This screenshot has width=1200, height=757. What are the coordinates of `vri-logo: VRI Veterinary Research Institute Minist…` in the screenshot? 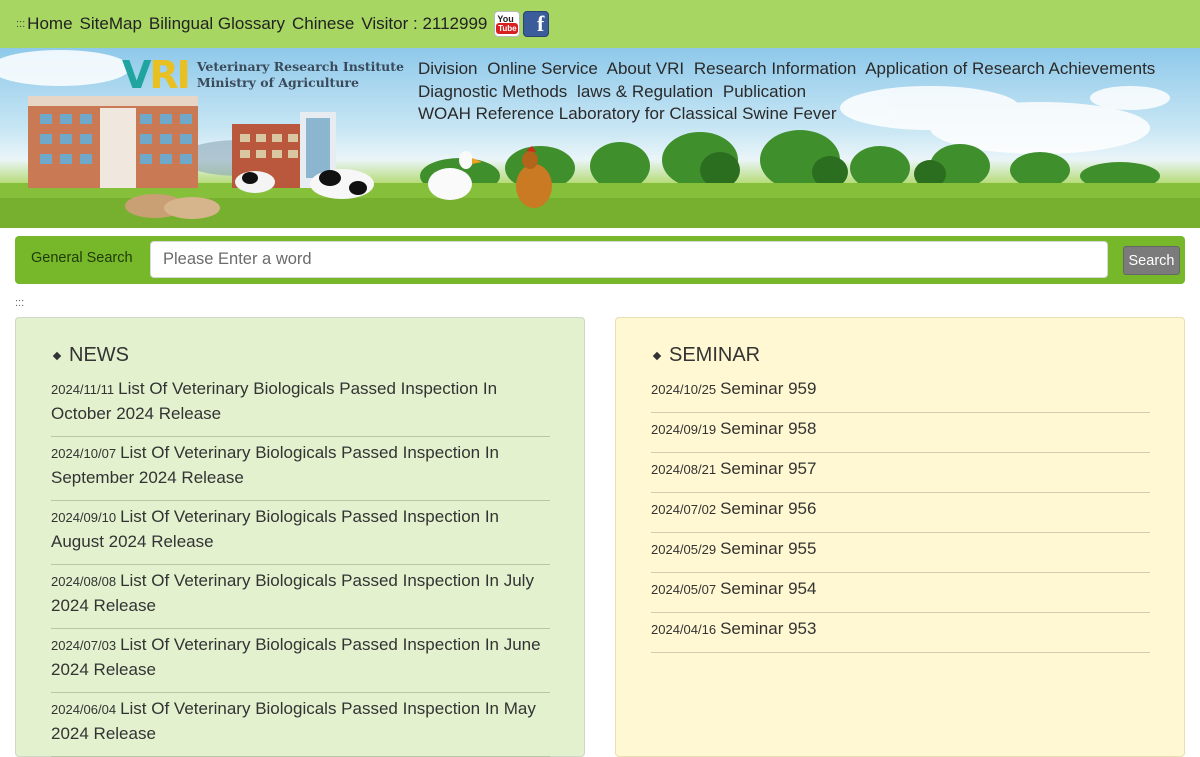 It's located at (263, 75).